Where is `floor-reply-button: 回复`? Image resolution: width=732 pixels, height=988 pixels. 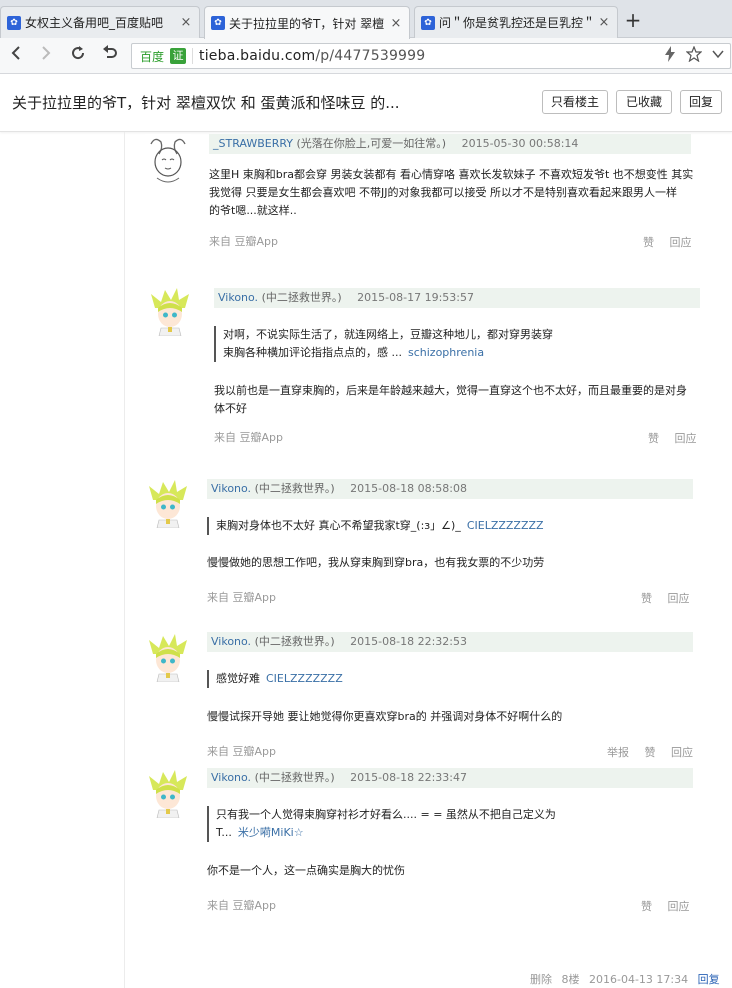 floor-reply-button: 回复 is located at coordinates (709, 979).